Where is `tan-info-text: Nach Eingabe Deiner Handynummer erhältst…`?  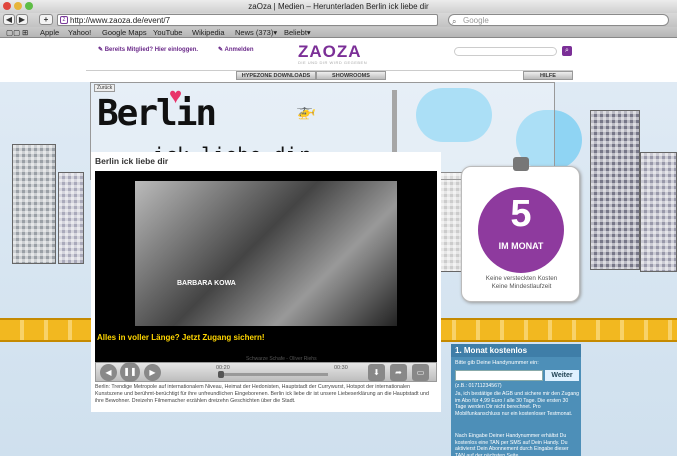
tan-info-text: Nach Eingabe Deiner Handynummer erhältst… is located at coordinates (512, 444).